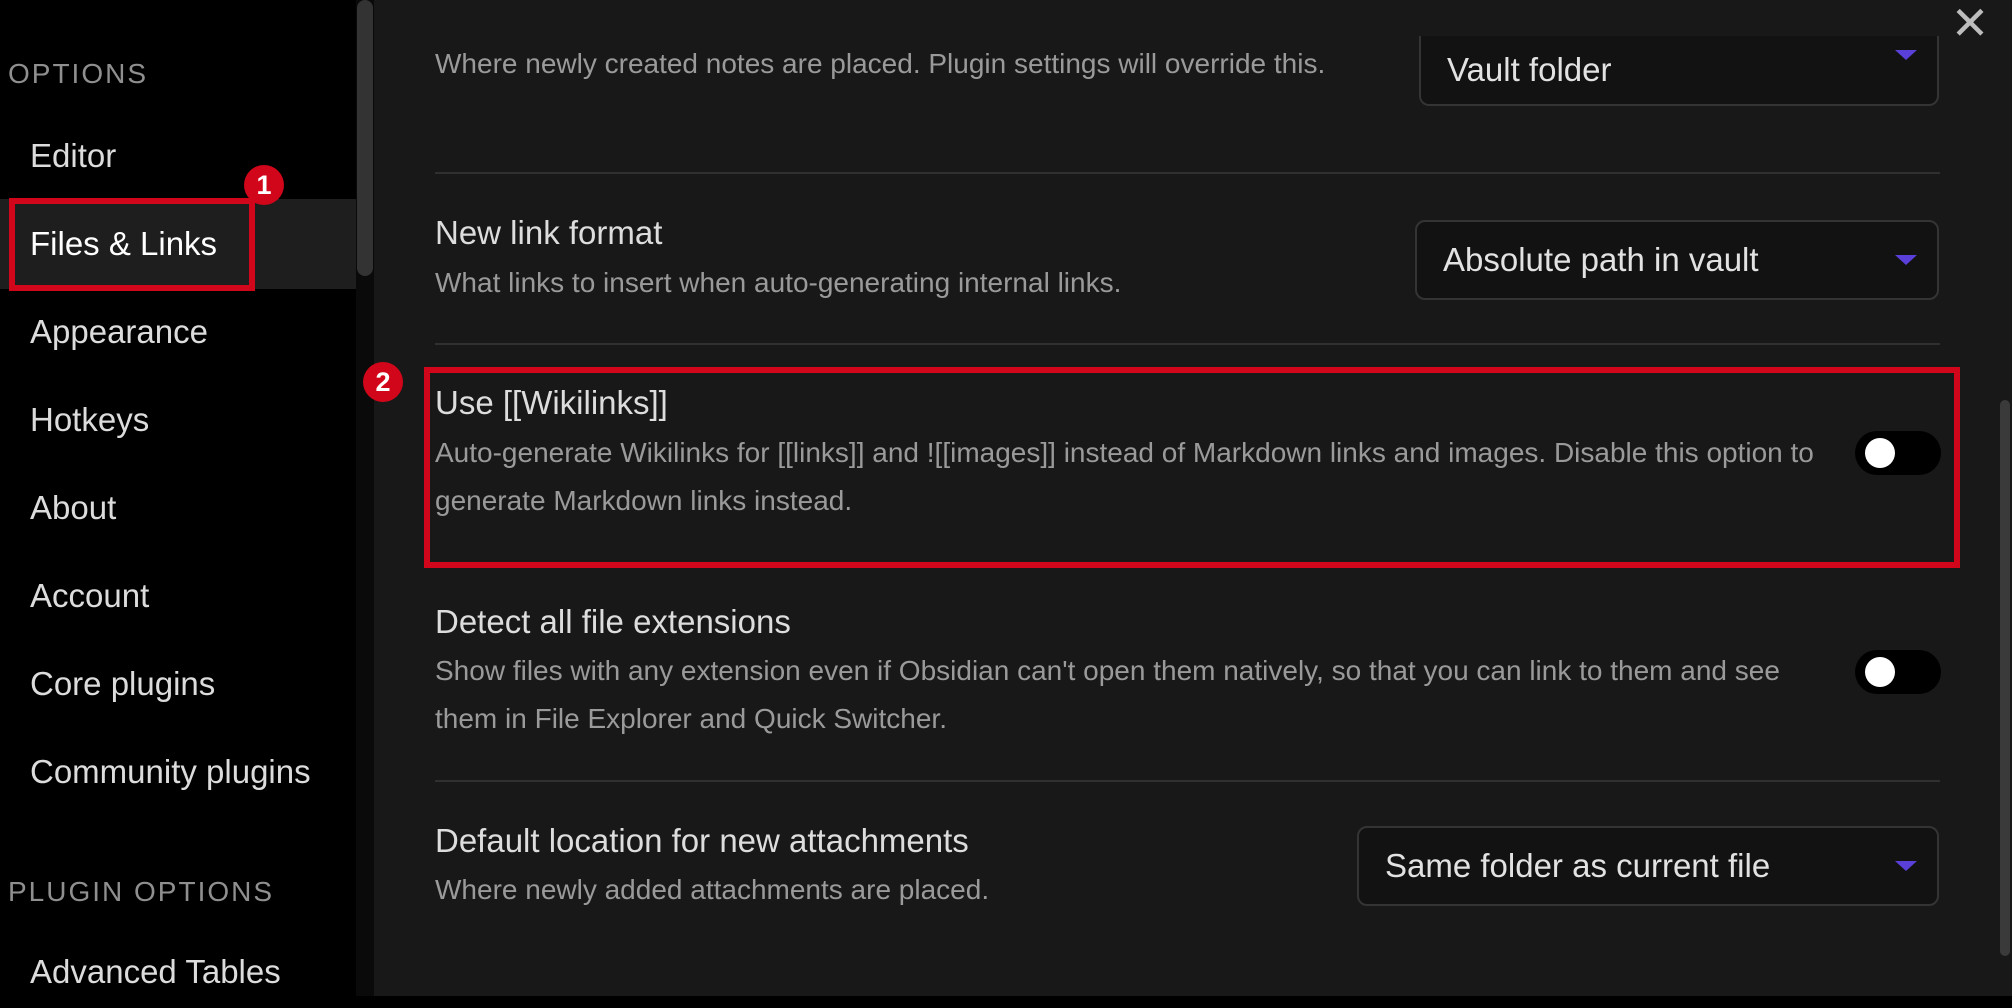 This screenshot has height=1008, width=2012. Describe the element at coordinates (119, 331) in the screenshot. I see `sidebar-item-label: Appearance` at that location.